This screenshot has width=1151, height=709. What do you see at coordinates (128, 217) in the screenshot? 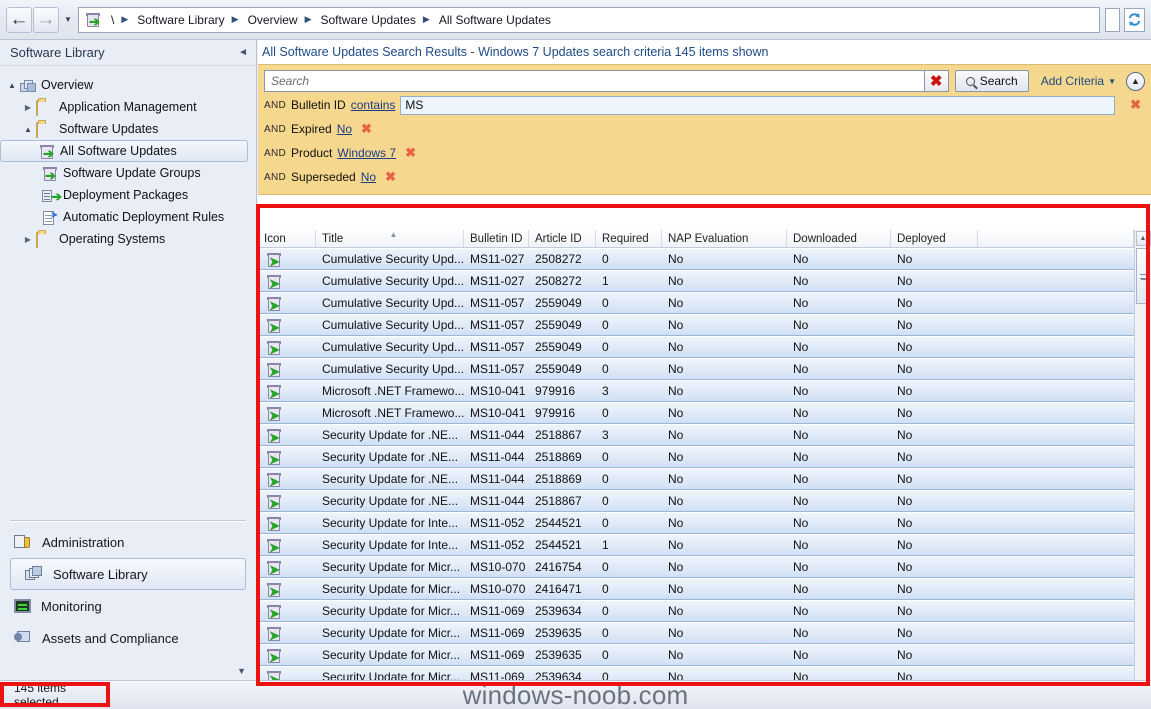
I see `tree-item-automatic-deployment-rules: ➤ Automatic Deployment Rules` at bounding box center [128, 217].